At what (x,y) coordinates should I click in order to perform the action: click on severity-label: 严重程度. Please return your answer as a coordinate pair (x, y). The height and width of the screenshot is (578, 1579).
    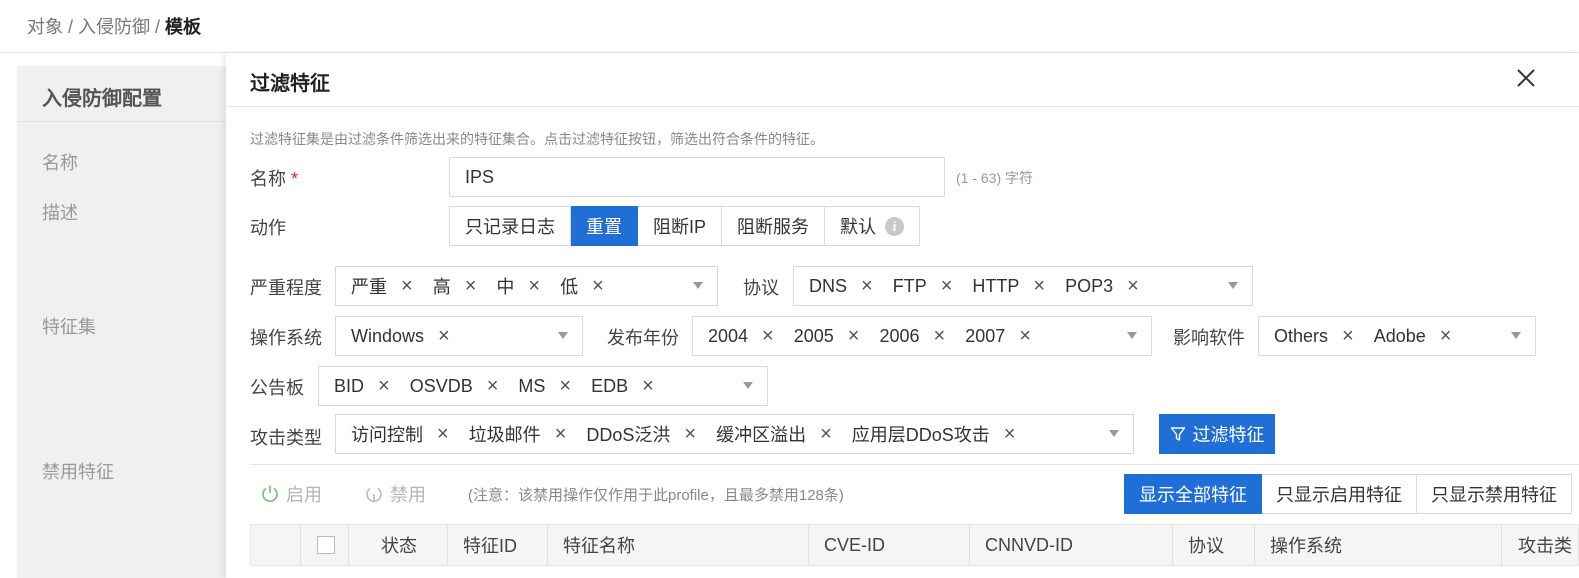
    Looking at the image, I should click on (286, 288).